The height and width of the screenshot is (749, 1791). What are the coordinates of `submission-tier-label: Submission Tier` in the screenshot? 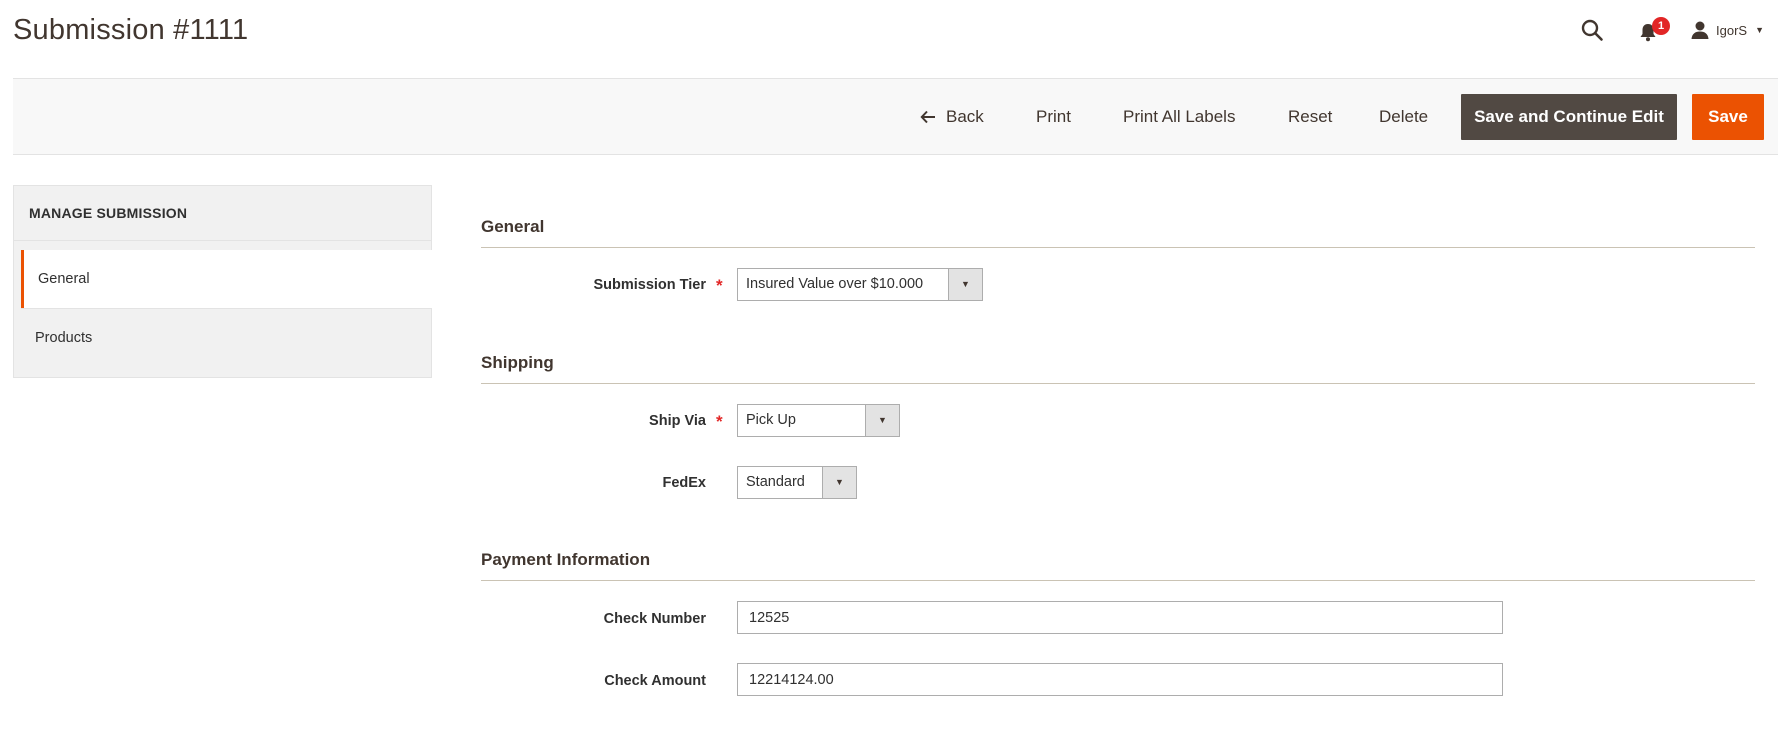 It's located at (649, 285).